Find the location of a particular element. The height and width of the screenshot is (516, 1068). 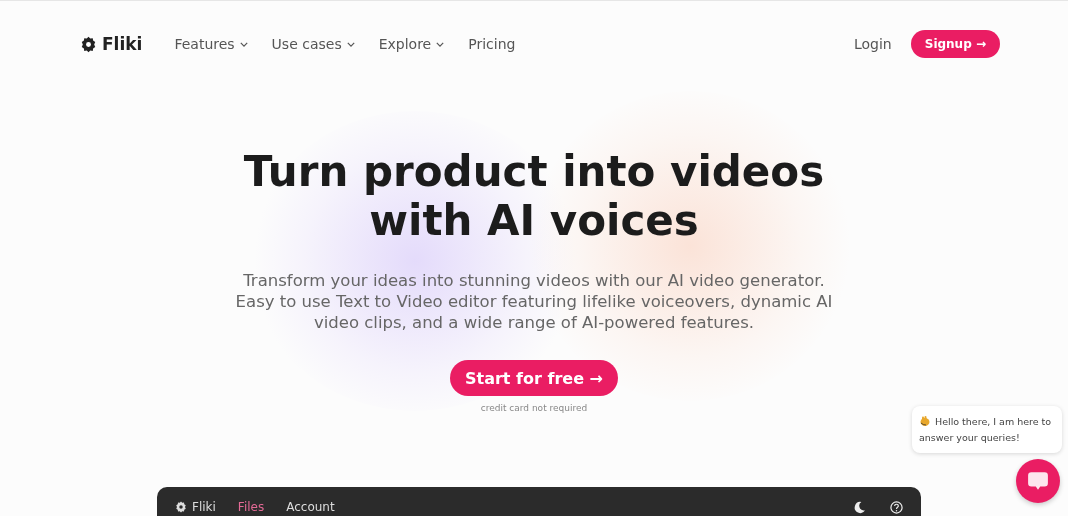

nav-link: Use cases is located at coordinates (313, 44).